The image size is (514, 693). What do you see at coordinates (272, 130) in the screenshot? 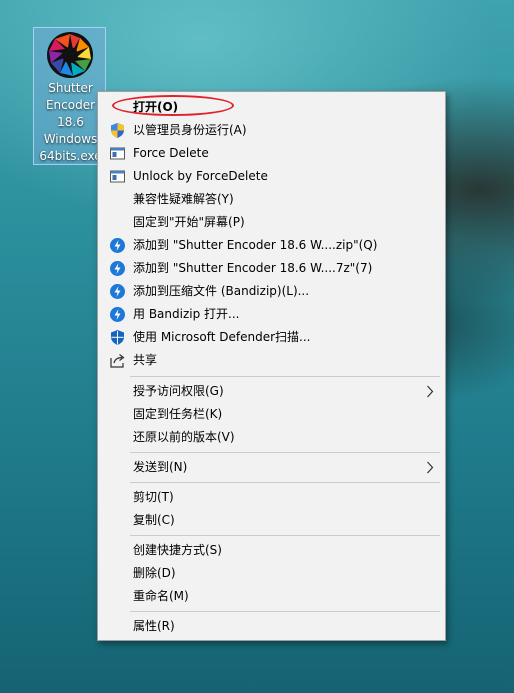
I see `menu-item-run-as-admin: 以管理员身份运行(A)` at bounding box center [272, 130].